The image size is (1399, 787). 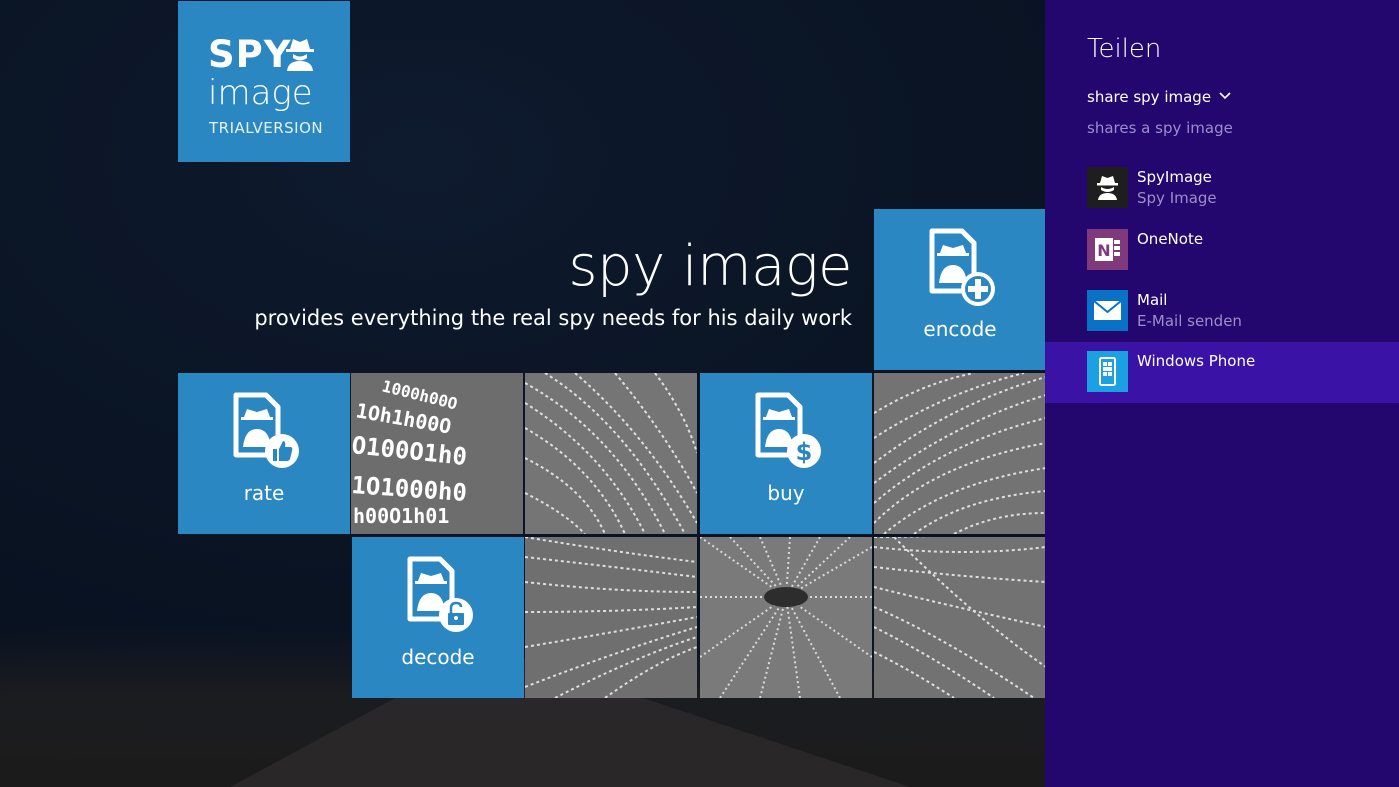 I want to click on share-app-name: share spy image, so click(x=1149, y=97).